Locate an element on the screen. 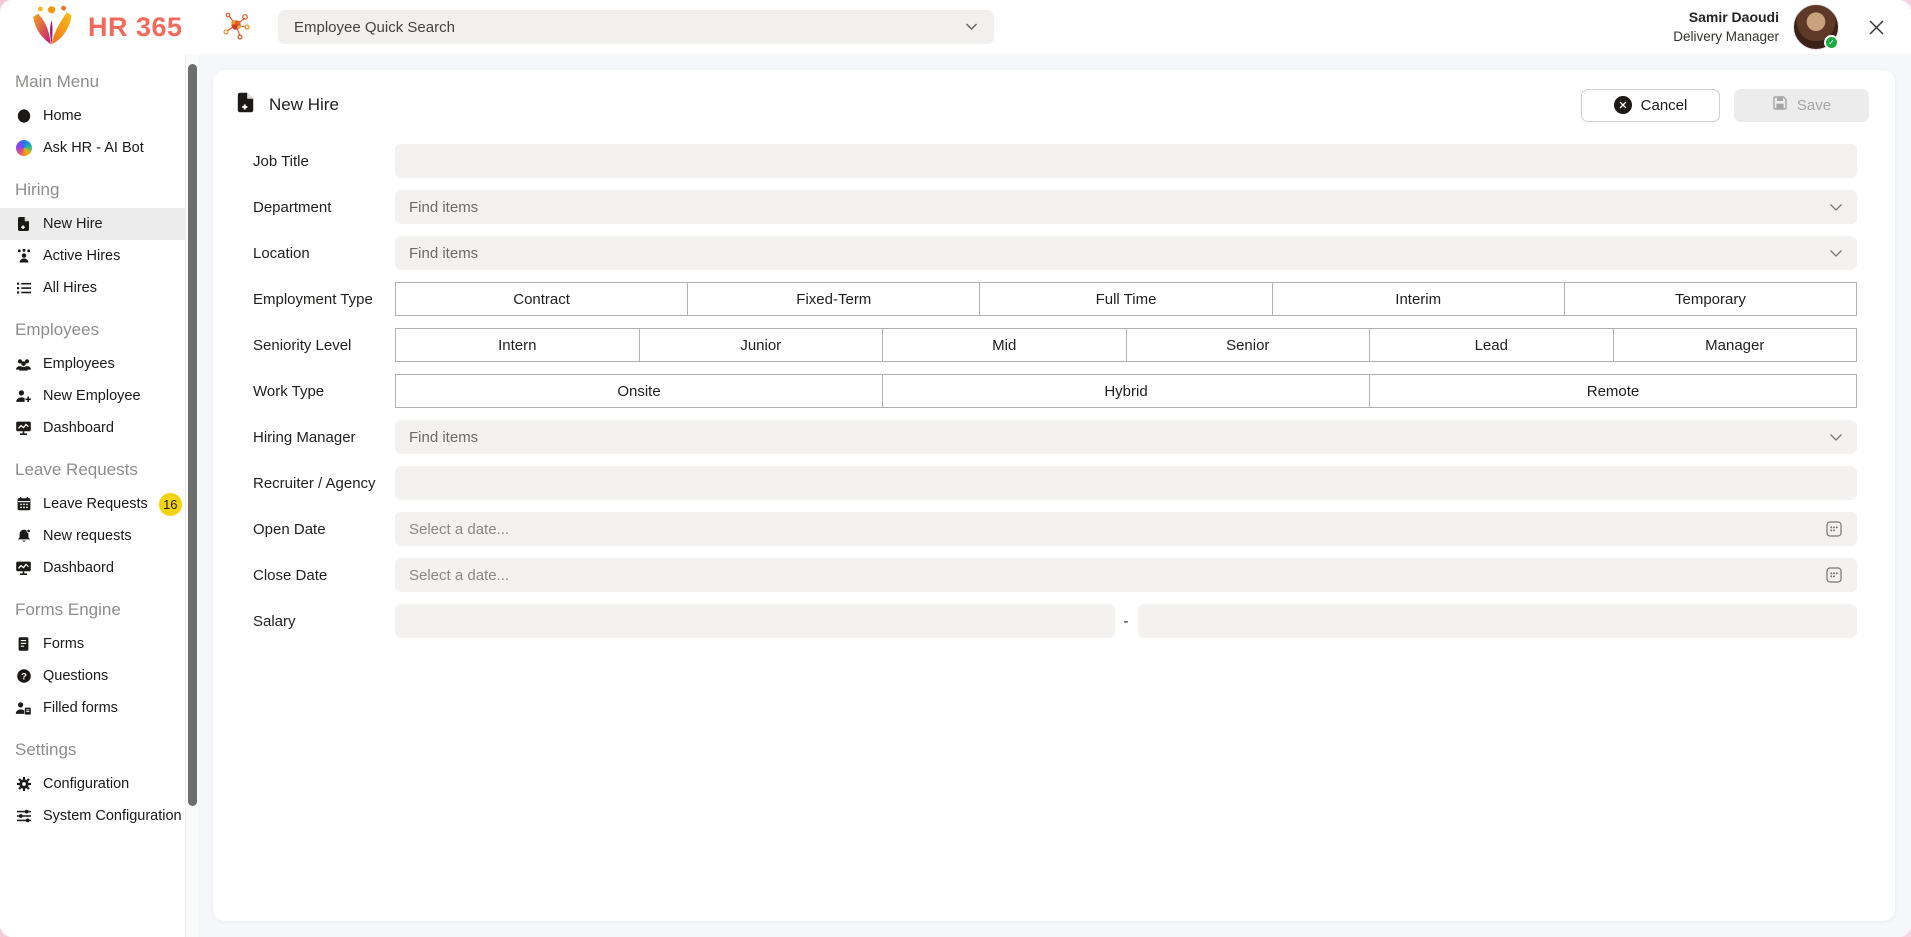 The image size is (1911, 937). work-type-options: Onsite Hybrid Remote is located at coordinates (1126, 391).